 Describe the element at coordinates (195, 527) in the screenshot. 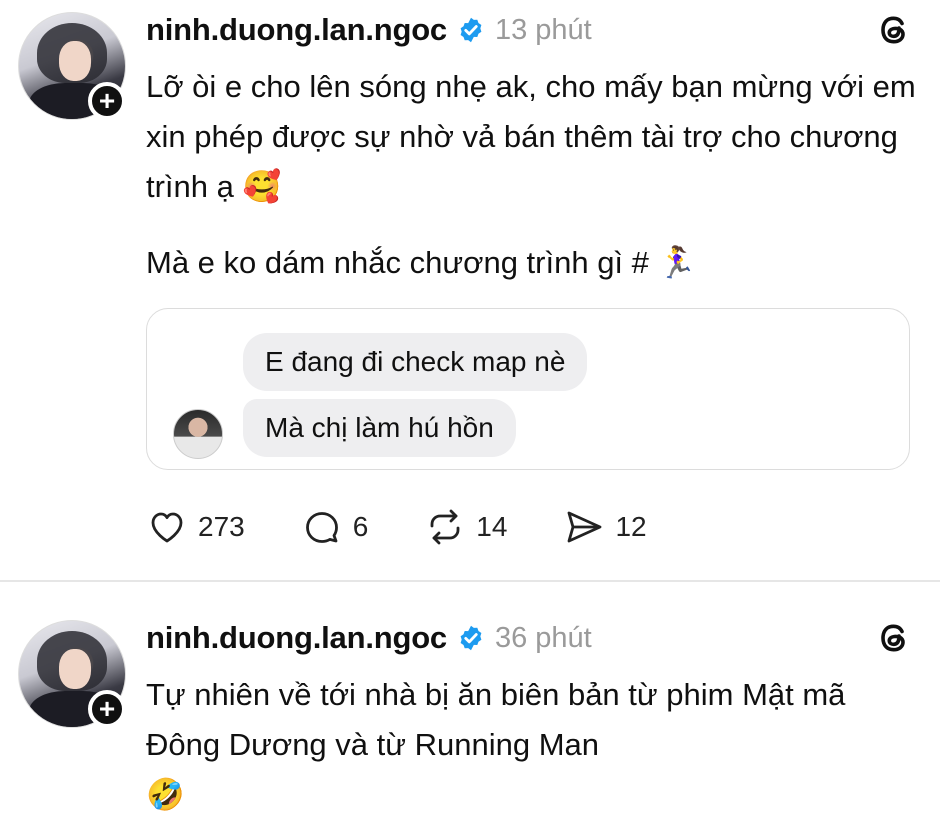

I see `like-button: 273` at that location.